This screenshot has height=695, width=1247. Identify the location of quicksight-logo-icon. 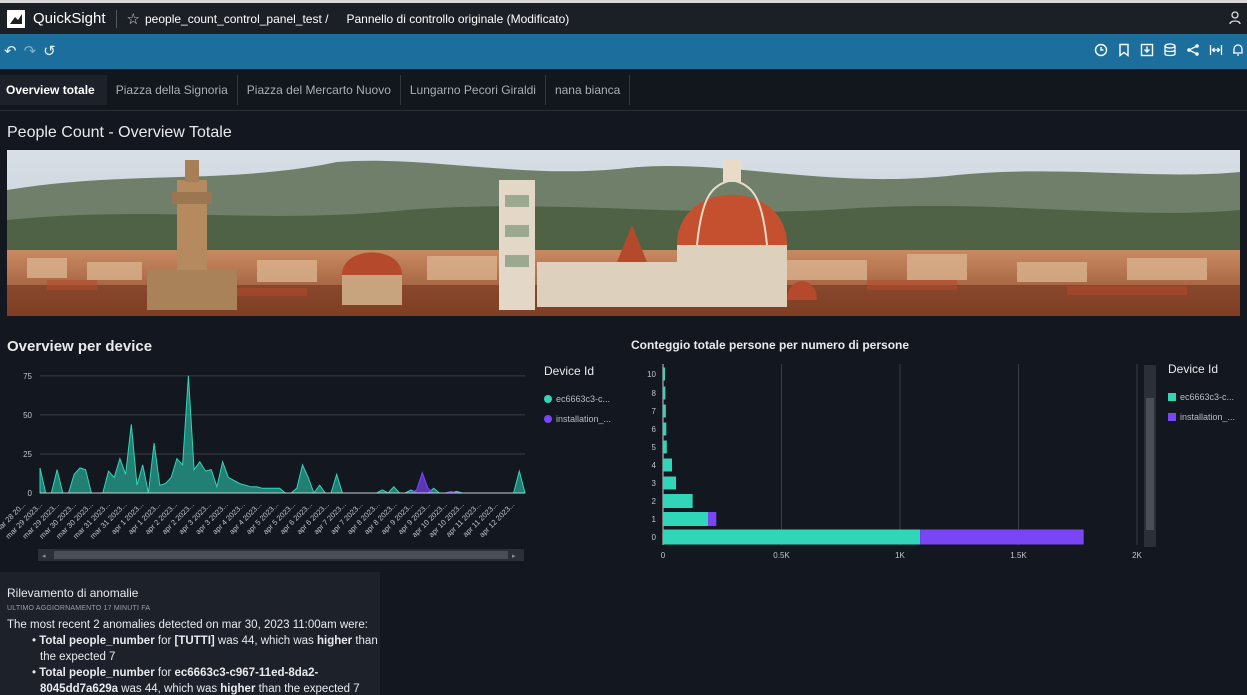
(16, 18).